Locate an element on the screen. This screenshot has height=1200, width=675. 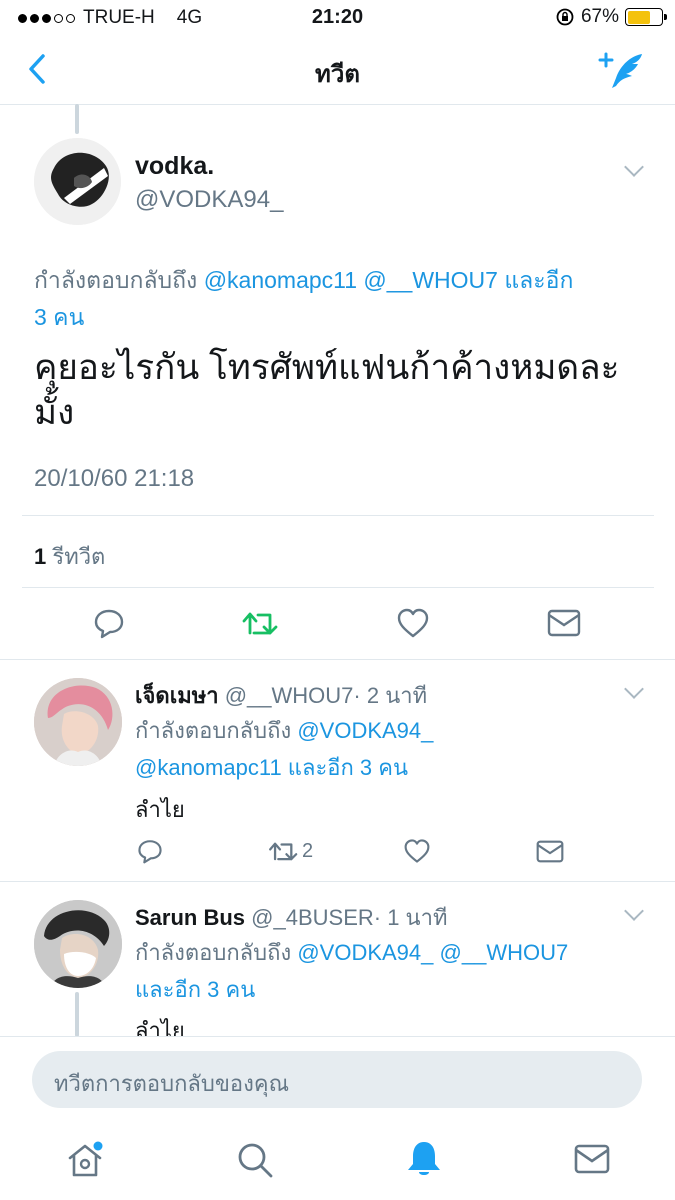
rotation-lock-icon is located at coordinates (565, 17).